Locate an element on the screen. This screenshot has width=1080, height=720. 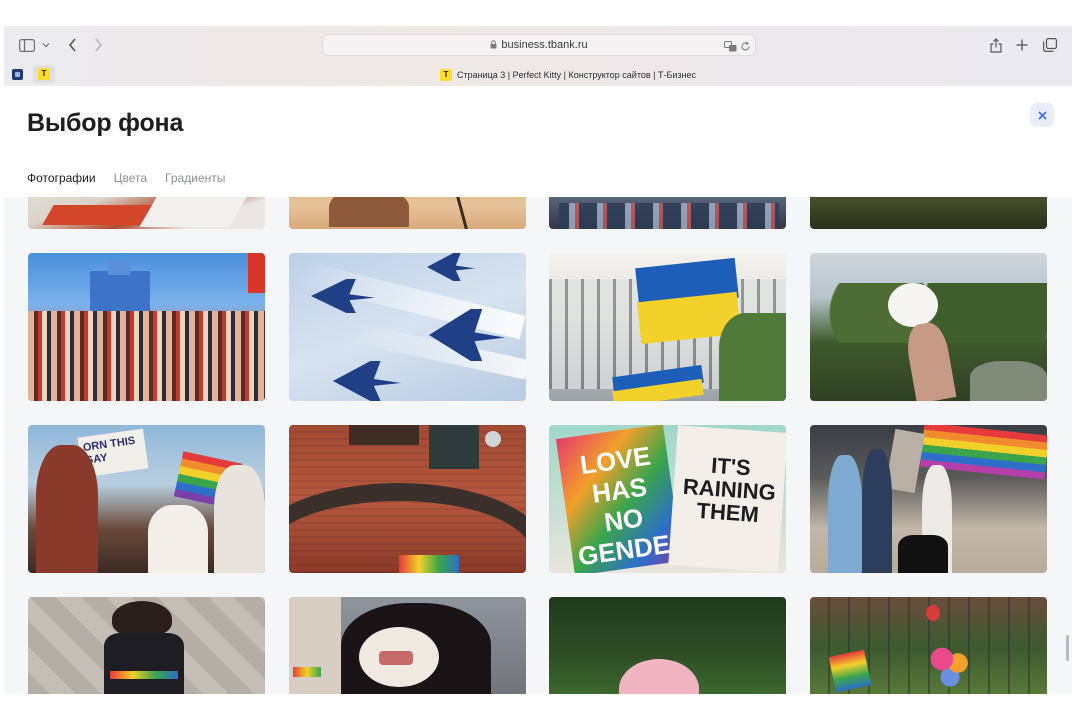
back-icon is located at coordinates (72, 45).